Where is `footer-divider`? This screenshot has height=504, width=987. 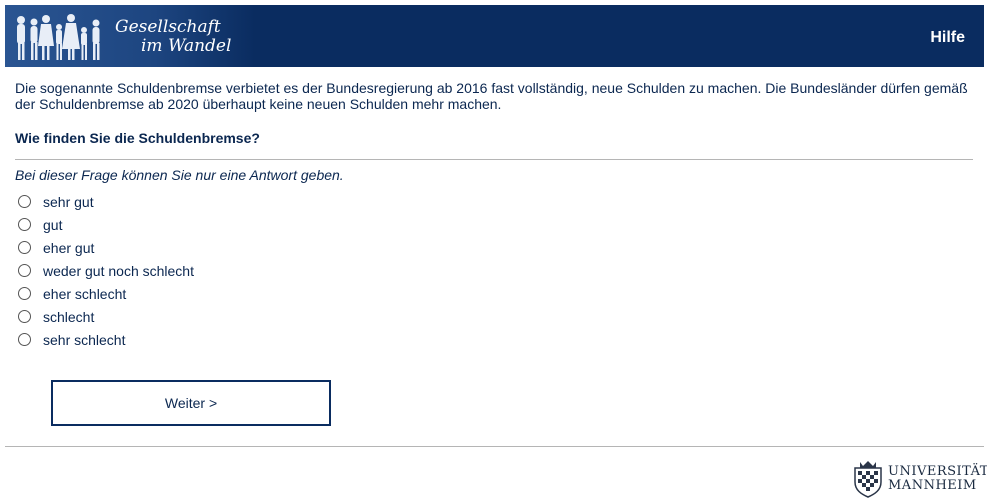
footer-divider is located at coordinates (494, 446).